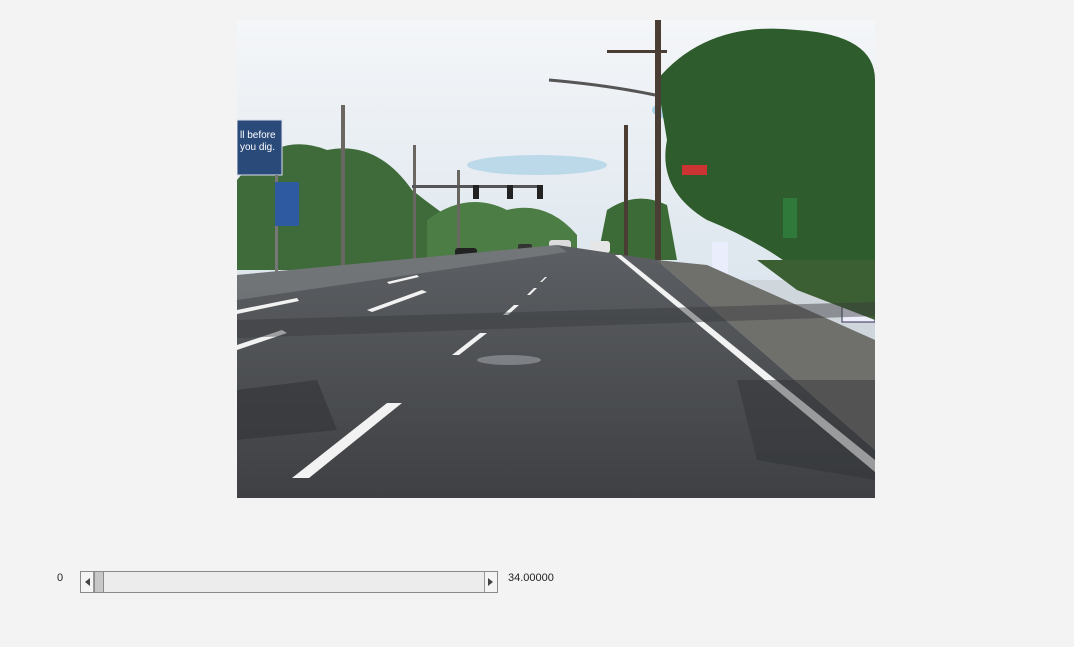  Describe the element at coordinates (99, 582) in the screenshot. I see `slider-thumb` at that location.